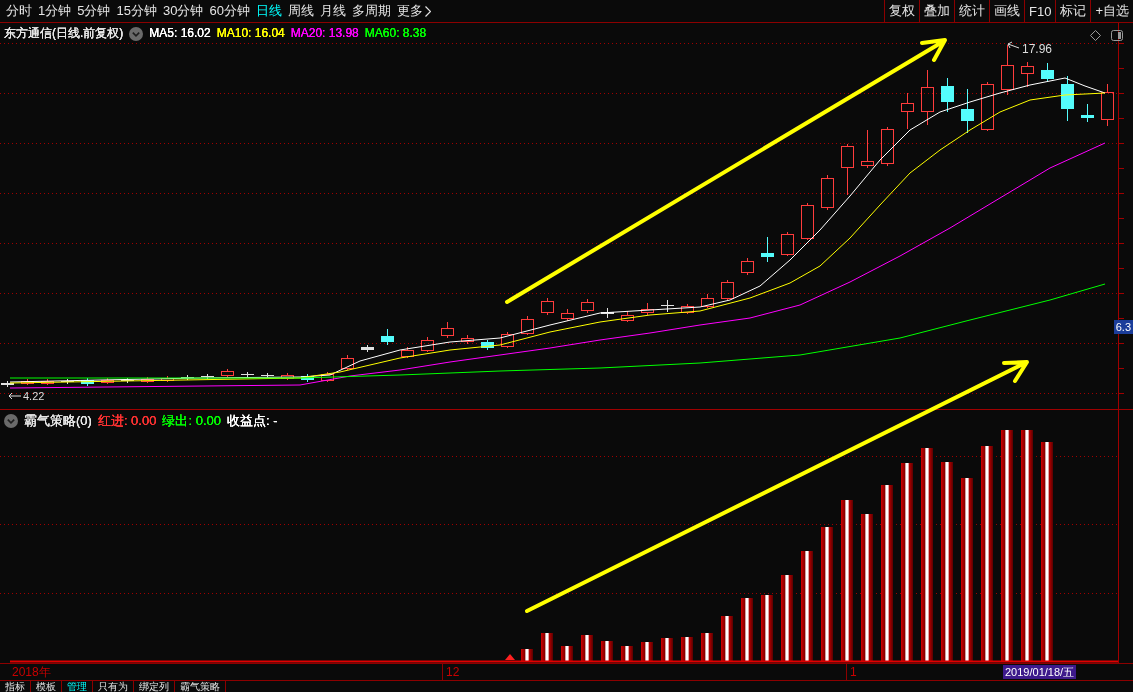 This screenshot has width=1133, height=692. I want to click on bottom-tab: 霸气策略, so click(200, 686).